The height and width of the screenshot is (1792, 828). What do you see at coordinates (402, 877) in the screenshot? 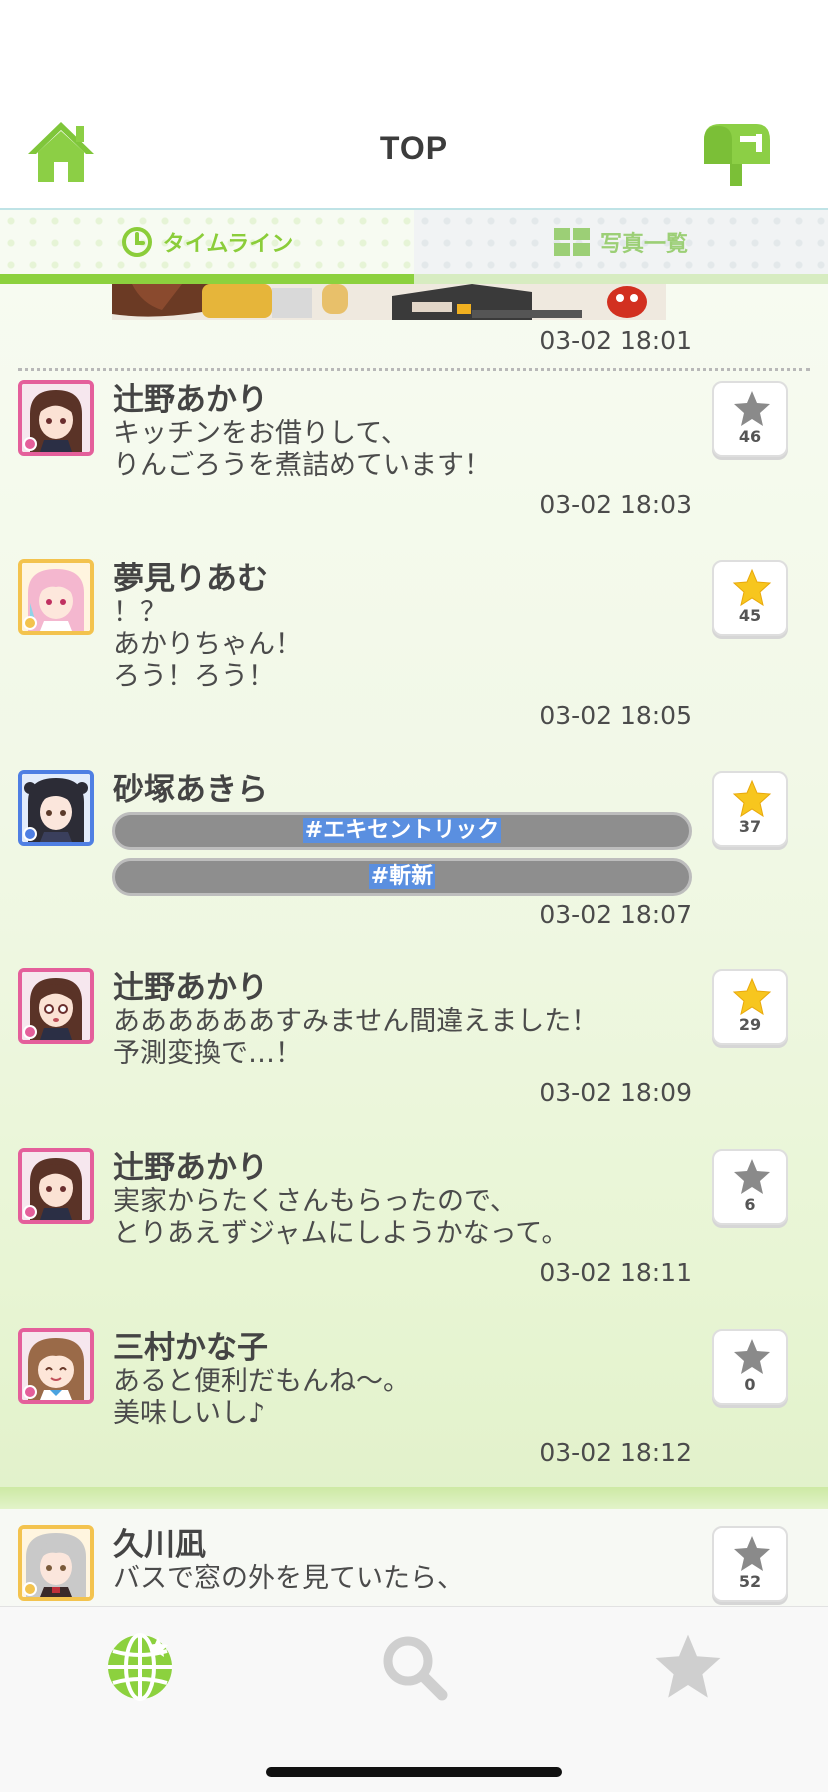
I see `hashtag-chip: #斬新` at bounding box center [402, 877].